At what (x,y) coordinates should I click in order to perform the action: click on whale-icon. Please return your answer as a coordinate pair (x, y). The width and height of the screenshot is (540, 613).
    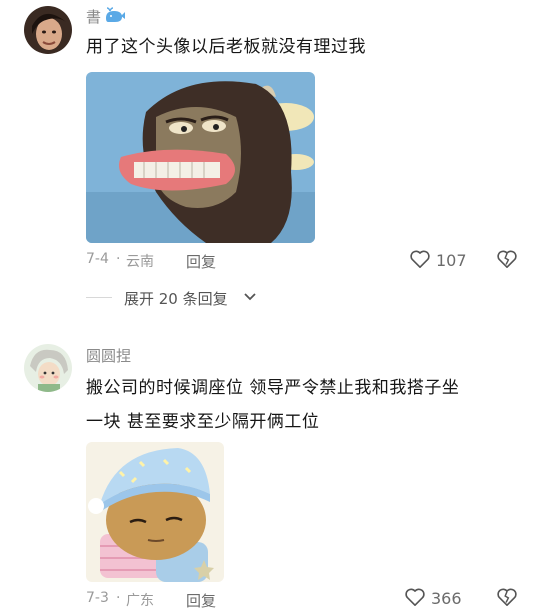
    Looking at the image, I should click on (115, 16).